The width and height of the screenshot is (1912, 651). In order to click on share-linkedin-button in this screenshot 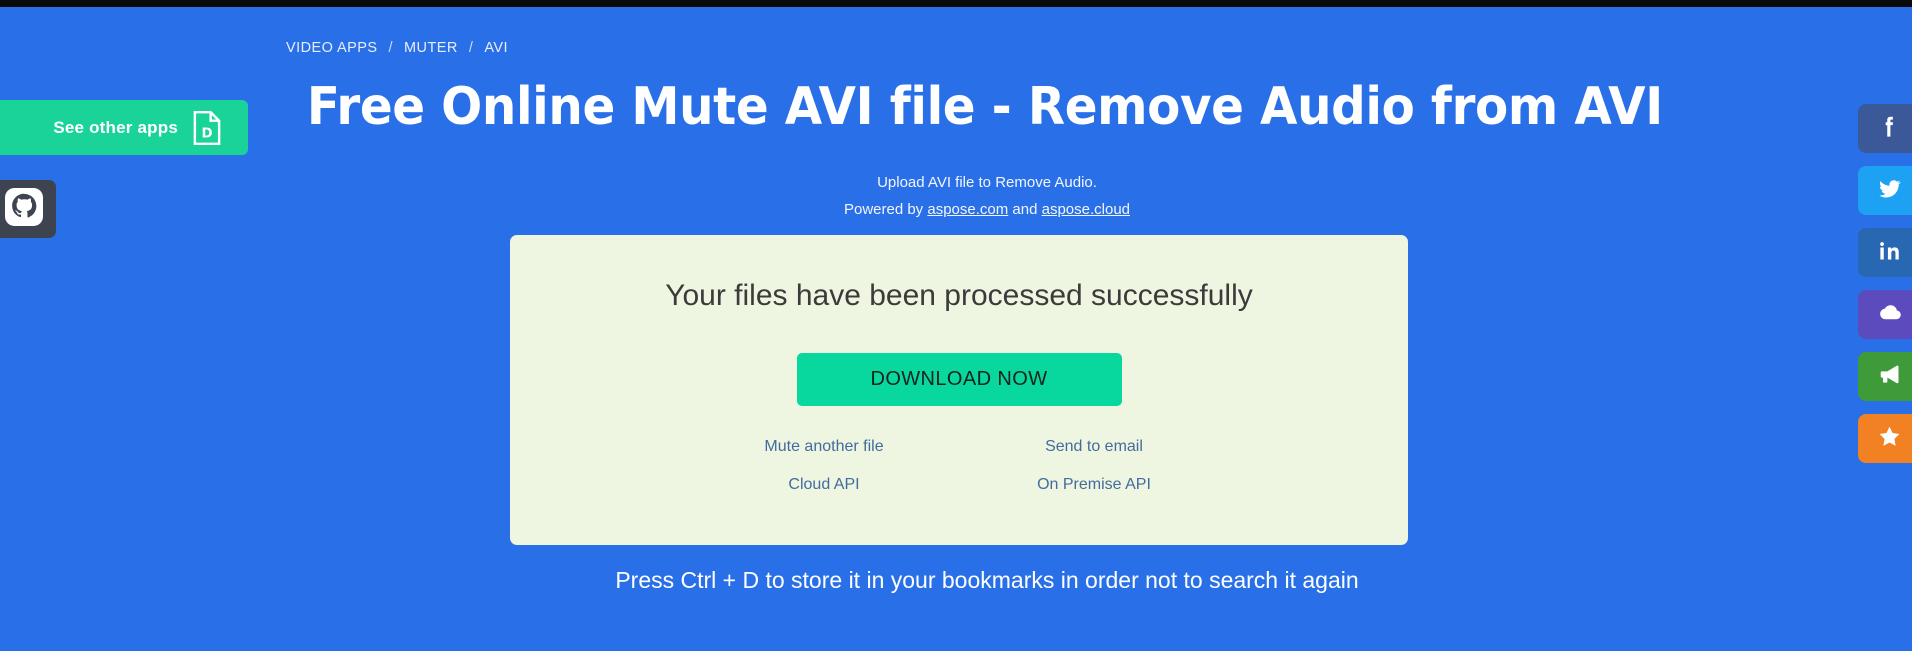, I will do `click(1885, 252)`.